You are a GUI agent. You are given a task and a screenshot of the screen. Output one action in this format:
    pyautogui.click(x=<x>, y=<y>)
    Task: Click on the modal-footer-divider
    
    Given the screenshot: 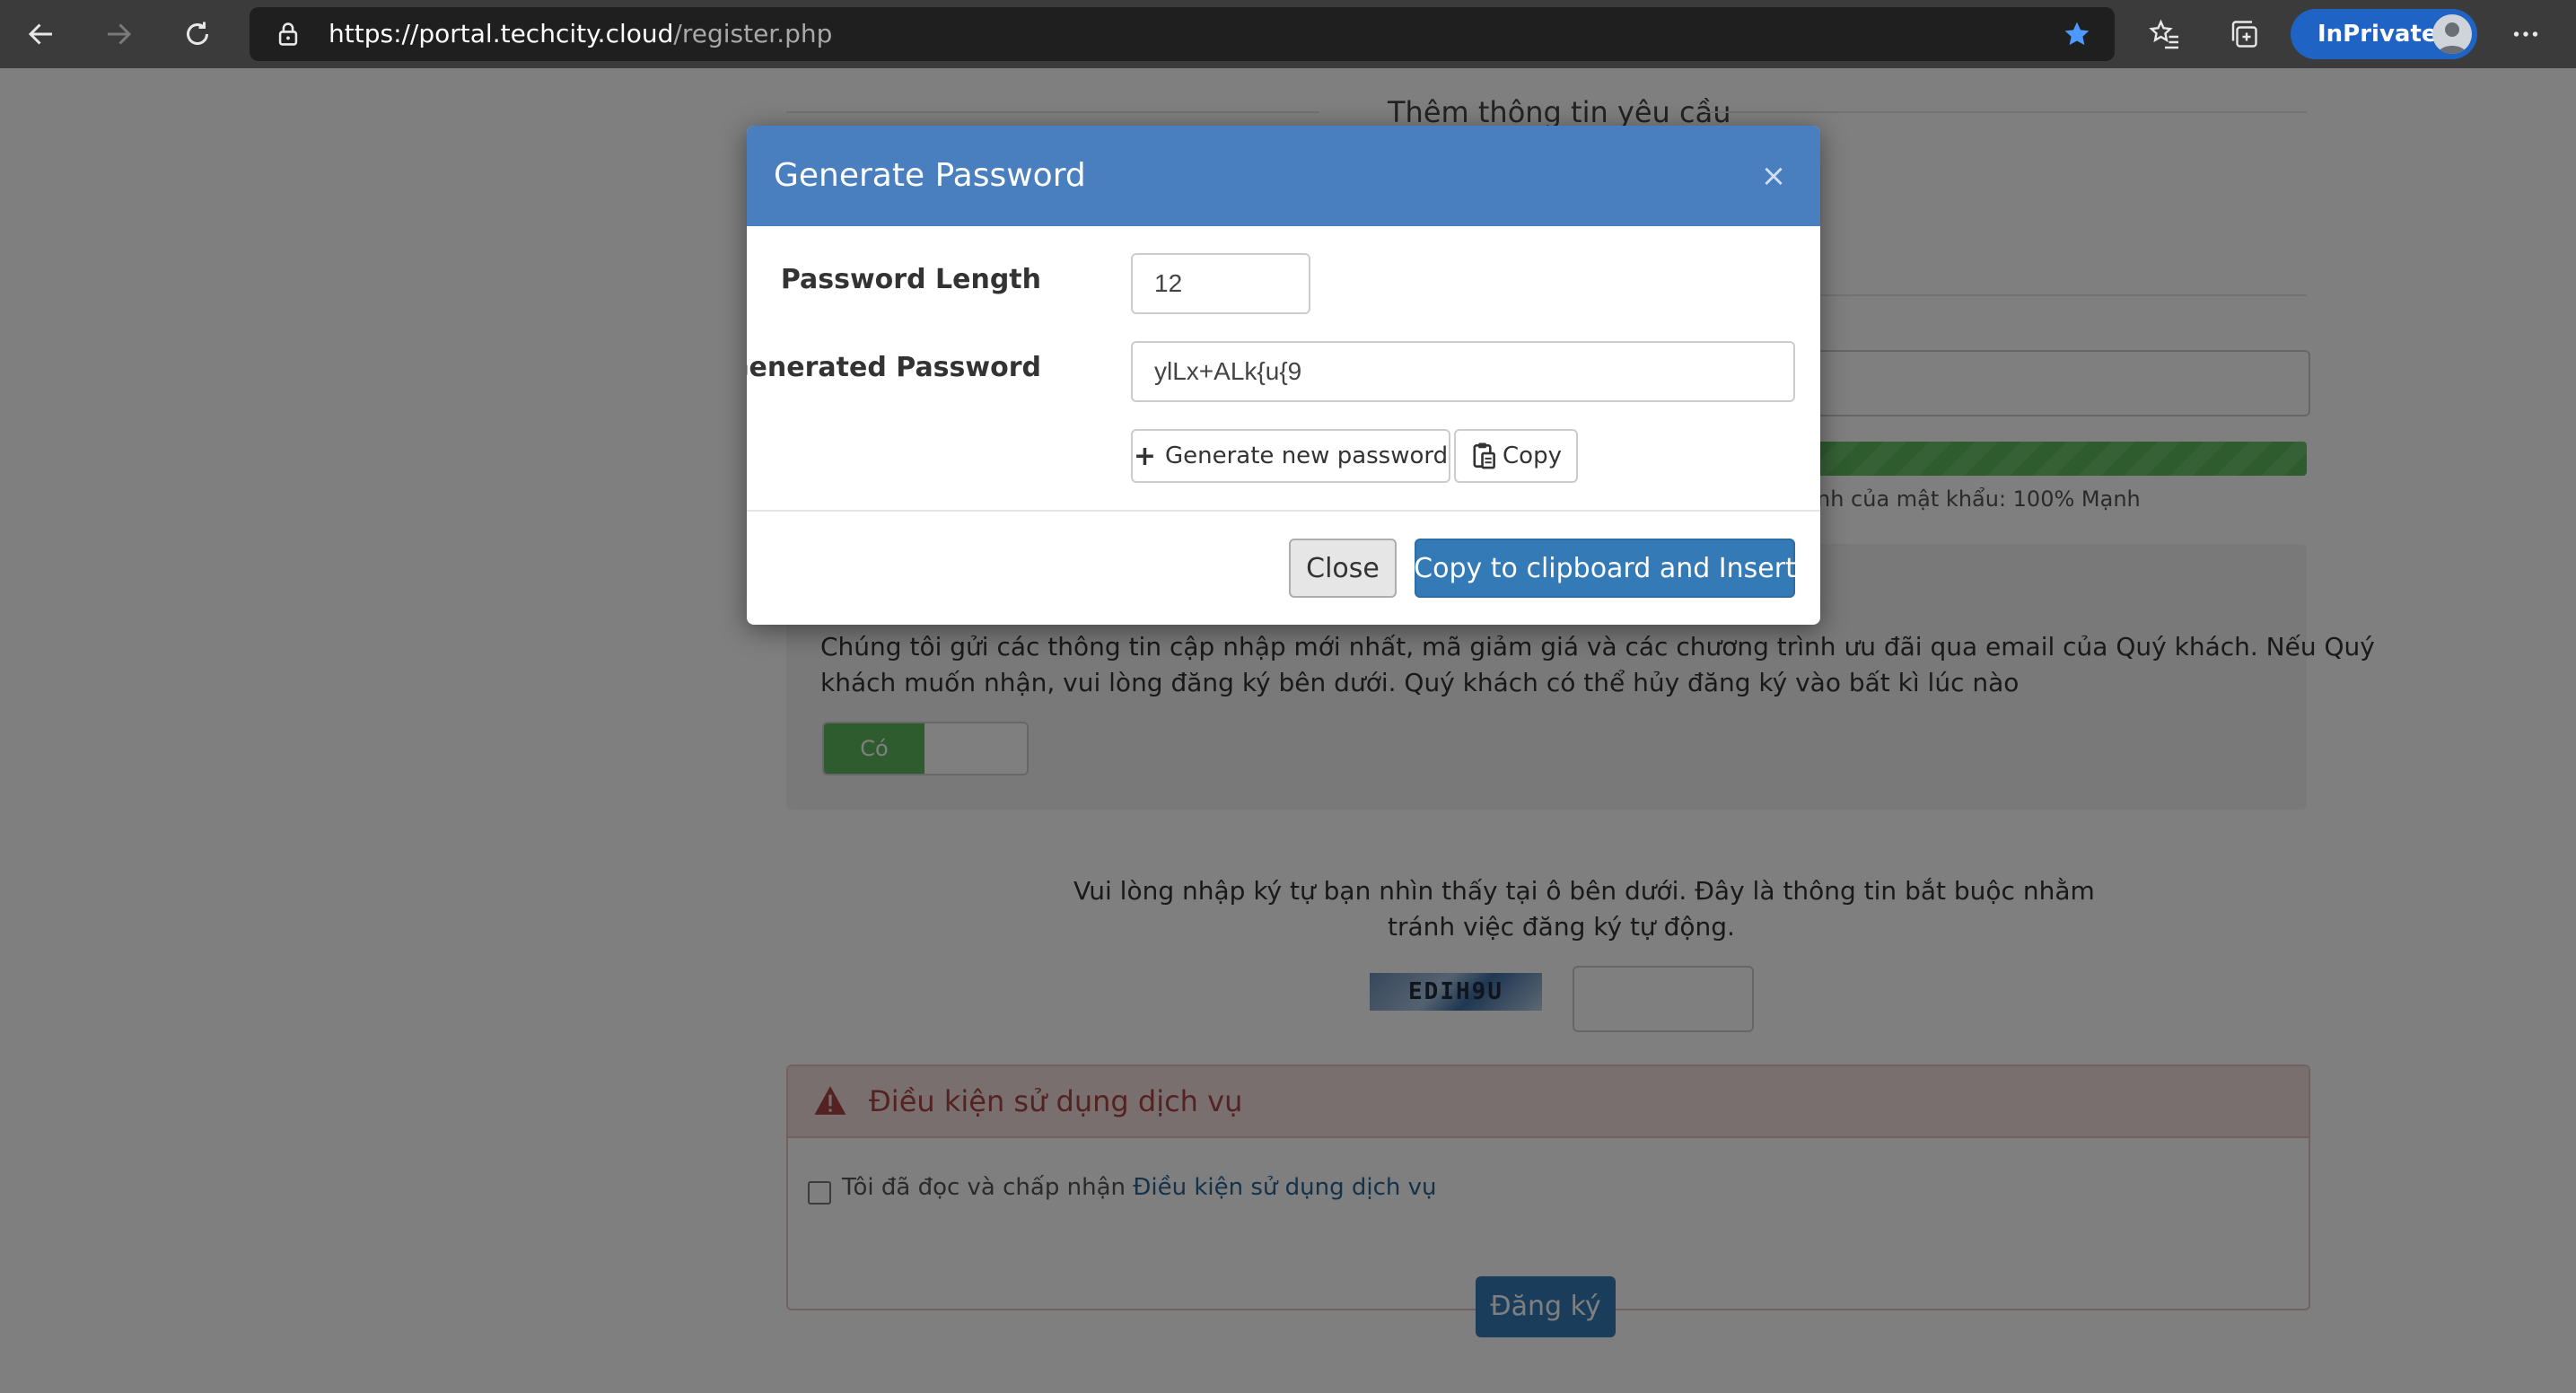 What is the action you would take?
    pyautogui.click(x=1283, y=511)
    